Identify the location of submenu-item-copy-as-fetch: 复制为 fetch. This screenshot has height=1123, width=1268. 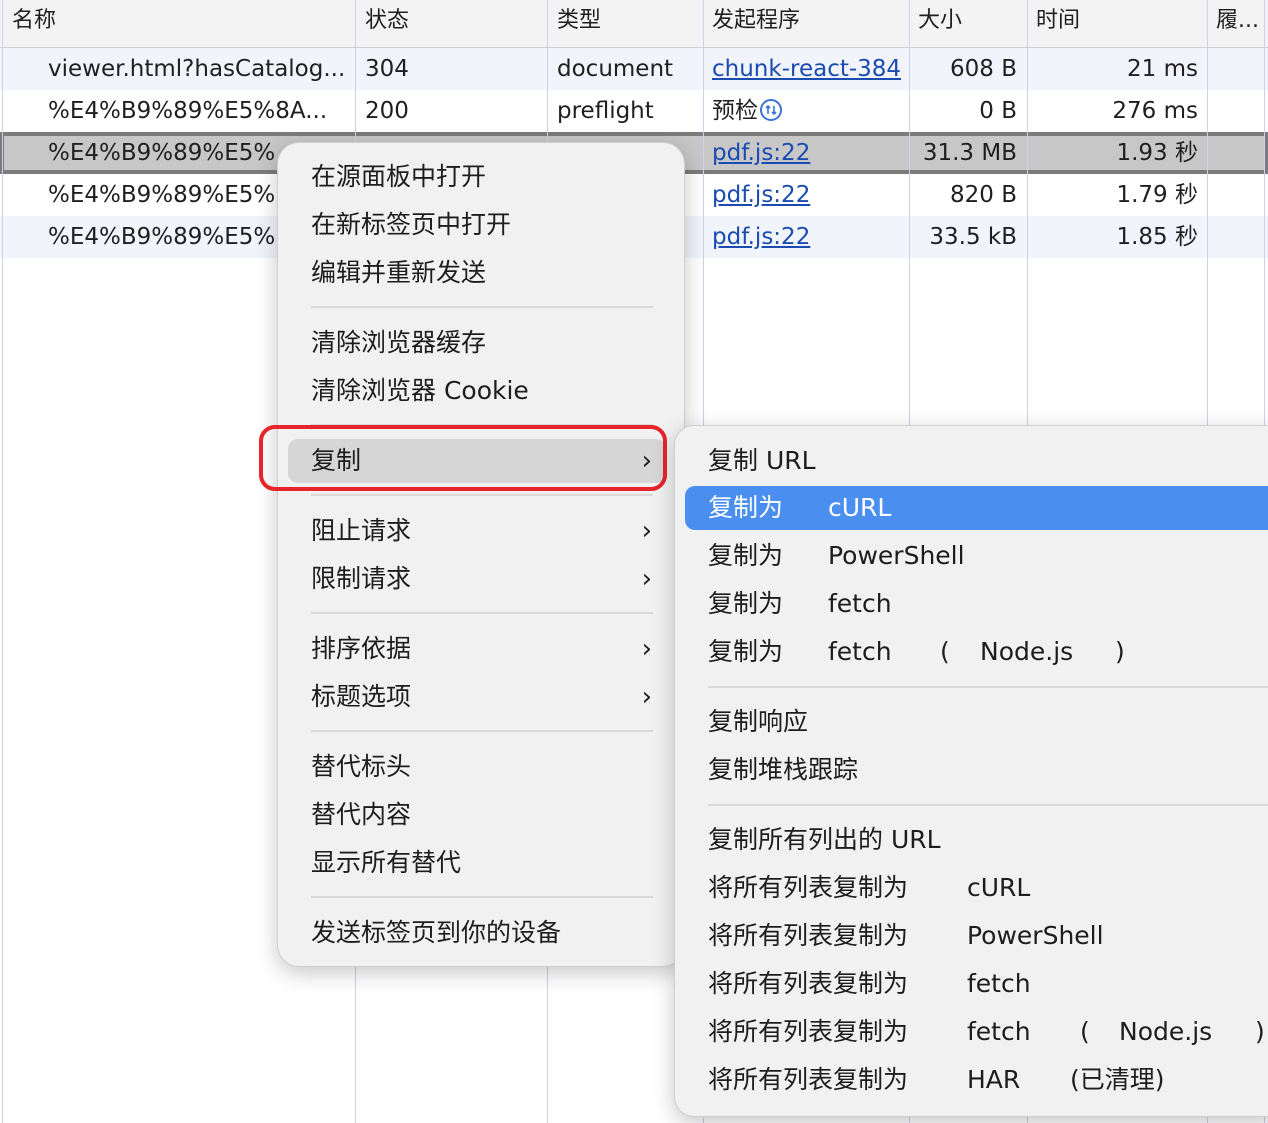
(976, 604).